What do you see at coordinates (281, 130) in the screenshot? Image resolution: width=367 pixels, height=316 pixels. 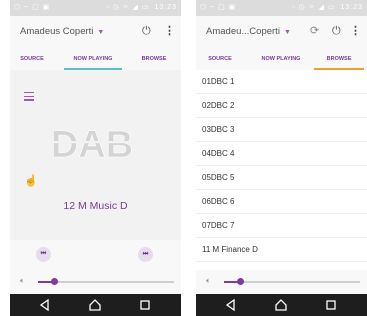 I see `station-list-item: 03DBC 3` at bounding box center [281, 130].